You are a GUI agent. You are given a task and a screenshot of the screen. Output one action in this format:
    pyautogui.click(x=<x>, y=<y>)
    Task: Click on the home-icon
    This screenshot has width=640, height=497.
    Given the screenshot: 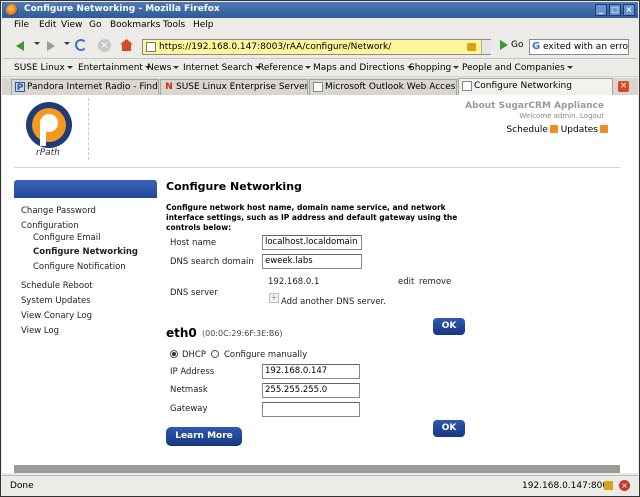 What is the action you would take?
    pyautogui.click(x=126, y=45)
    